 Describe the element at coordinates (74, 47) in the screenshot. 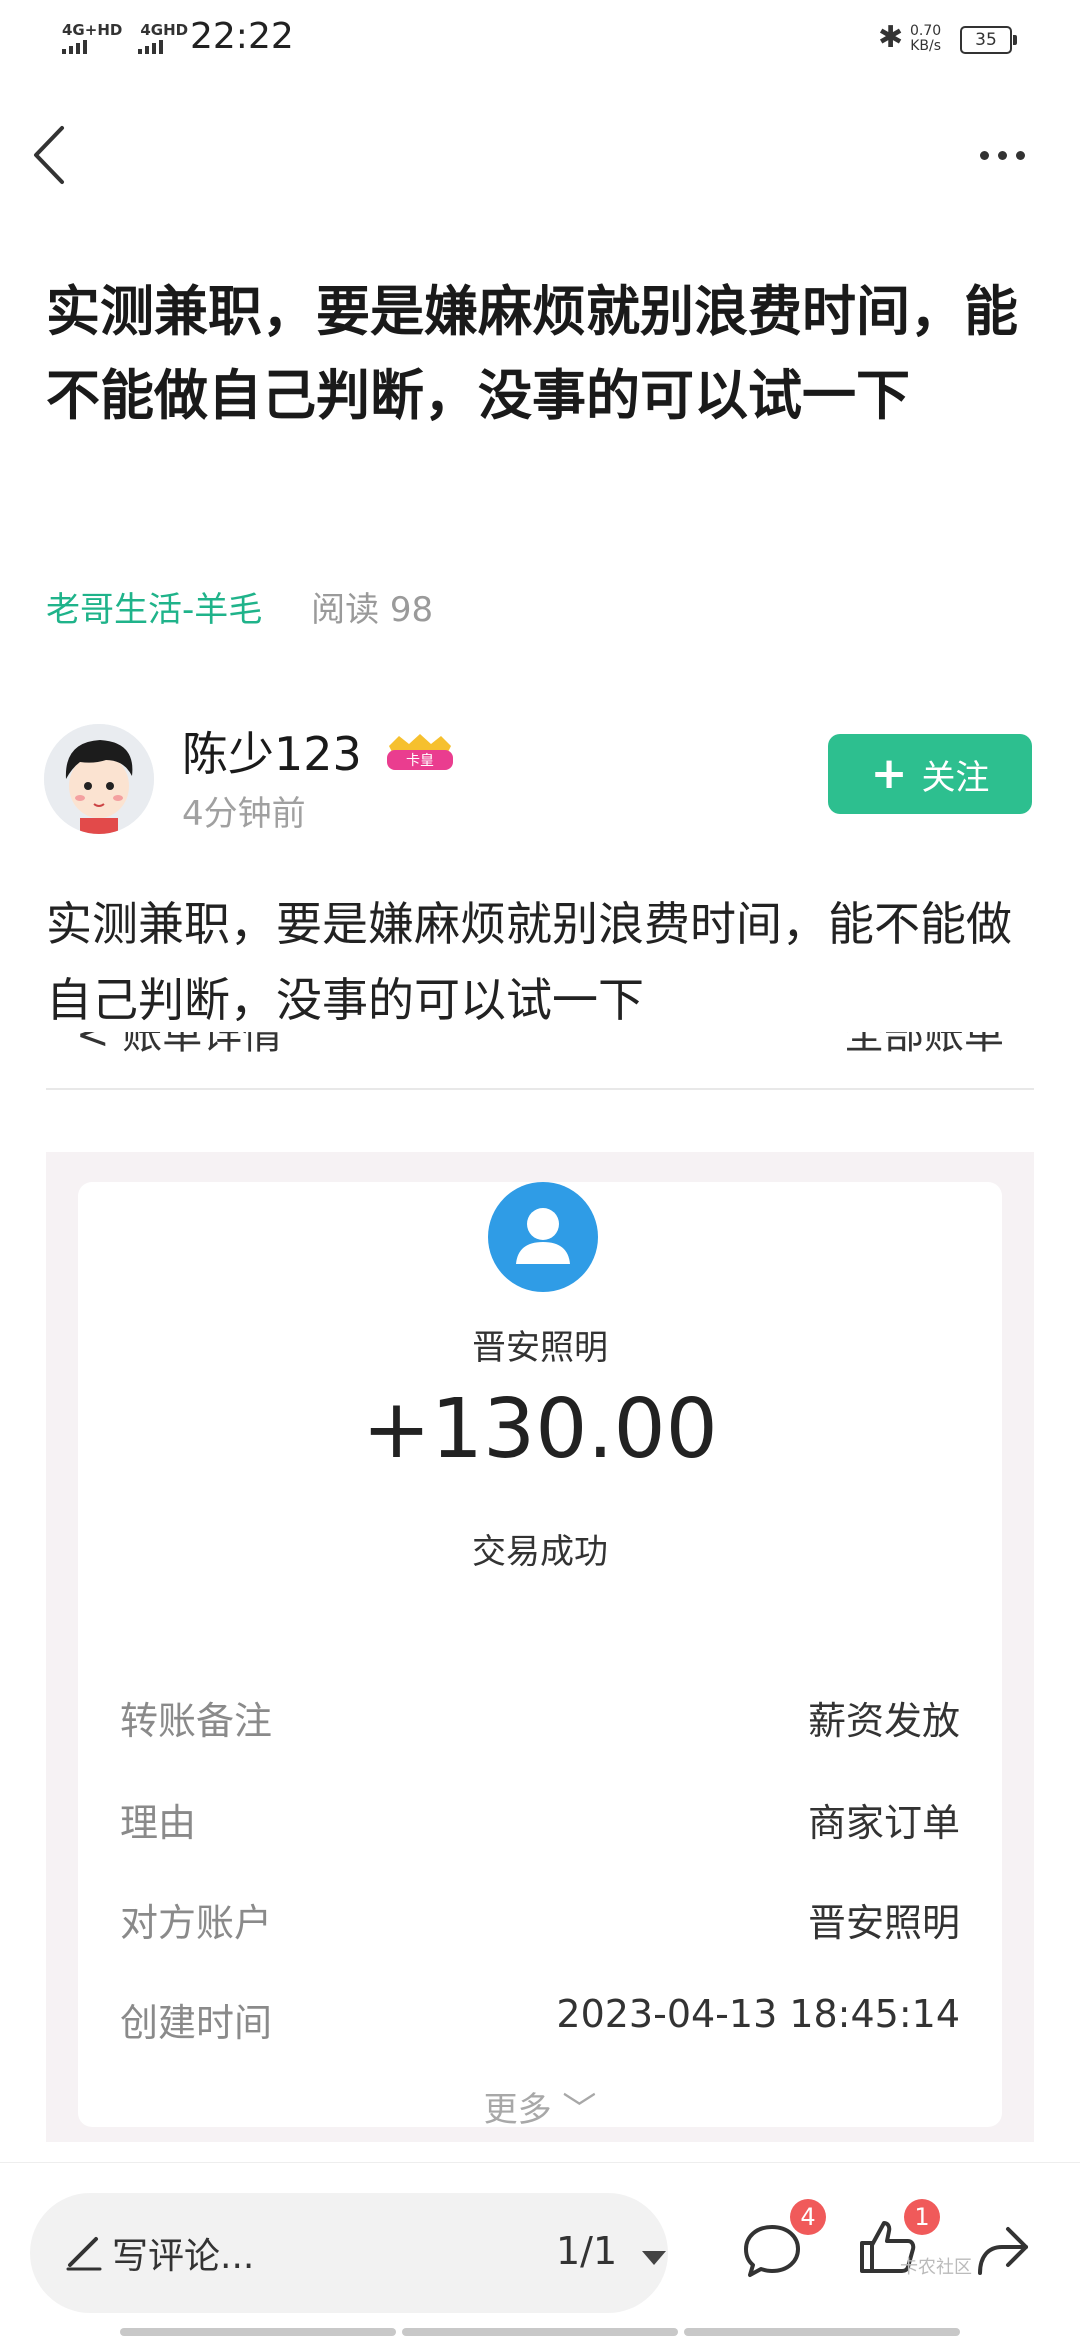

I see `signal-icon` at that location.